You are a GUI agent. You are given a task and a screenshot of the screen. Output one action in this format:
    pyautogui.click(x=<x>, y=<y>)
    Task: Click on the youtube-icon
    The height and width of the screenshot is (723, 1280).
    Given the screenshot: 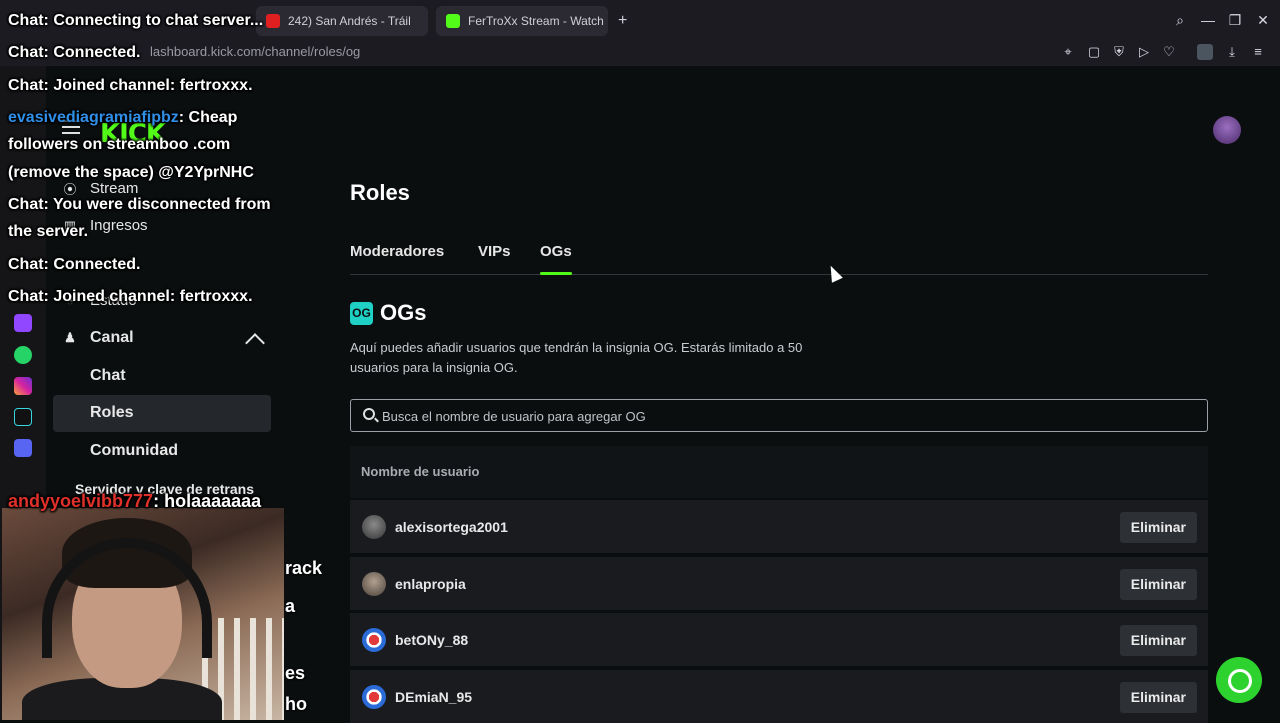 What is the action you would take?
    pyautogui.click(x=273, y=21)
    